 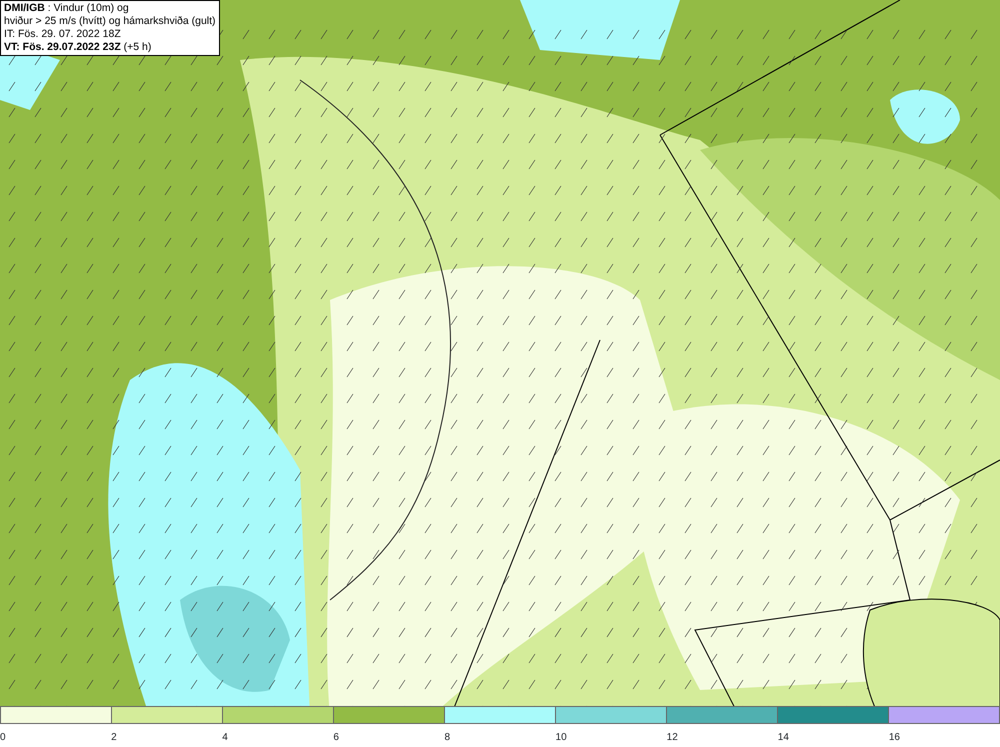 What do you see at coordinates (3, 738) in the screenshot?
I see `legend-tick-label: 0` at bounding box center [3, 738].